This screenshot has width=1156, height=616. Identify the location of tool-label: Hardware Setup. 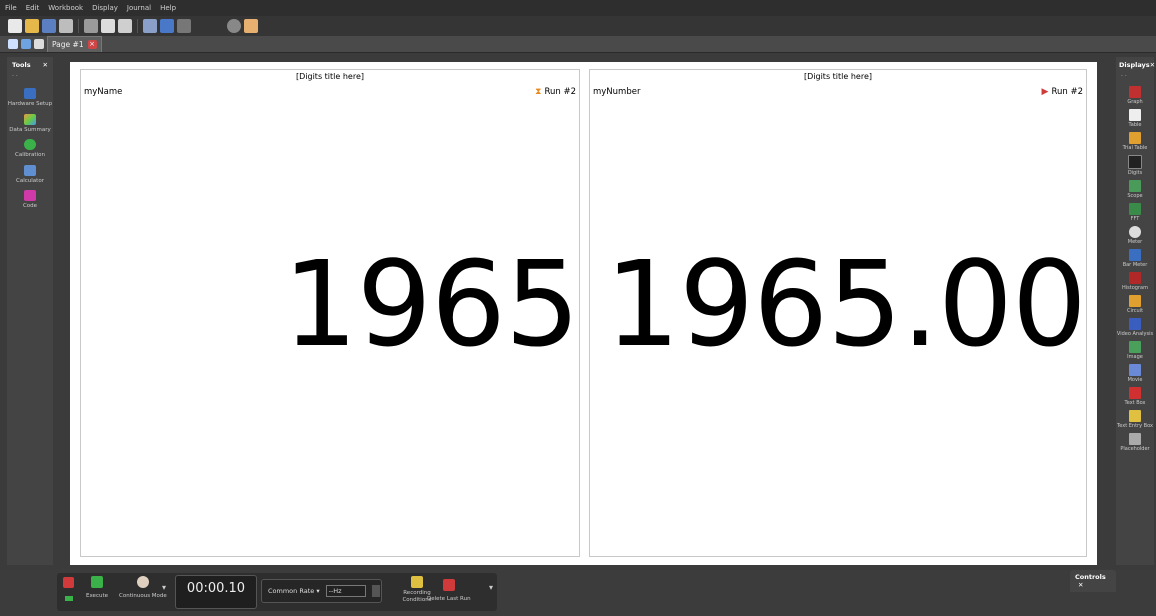
(30, 104).